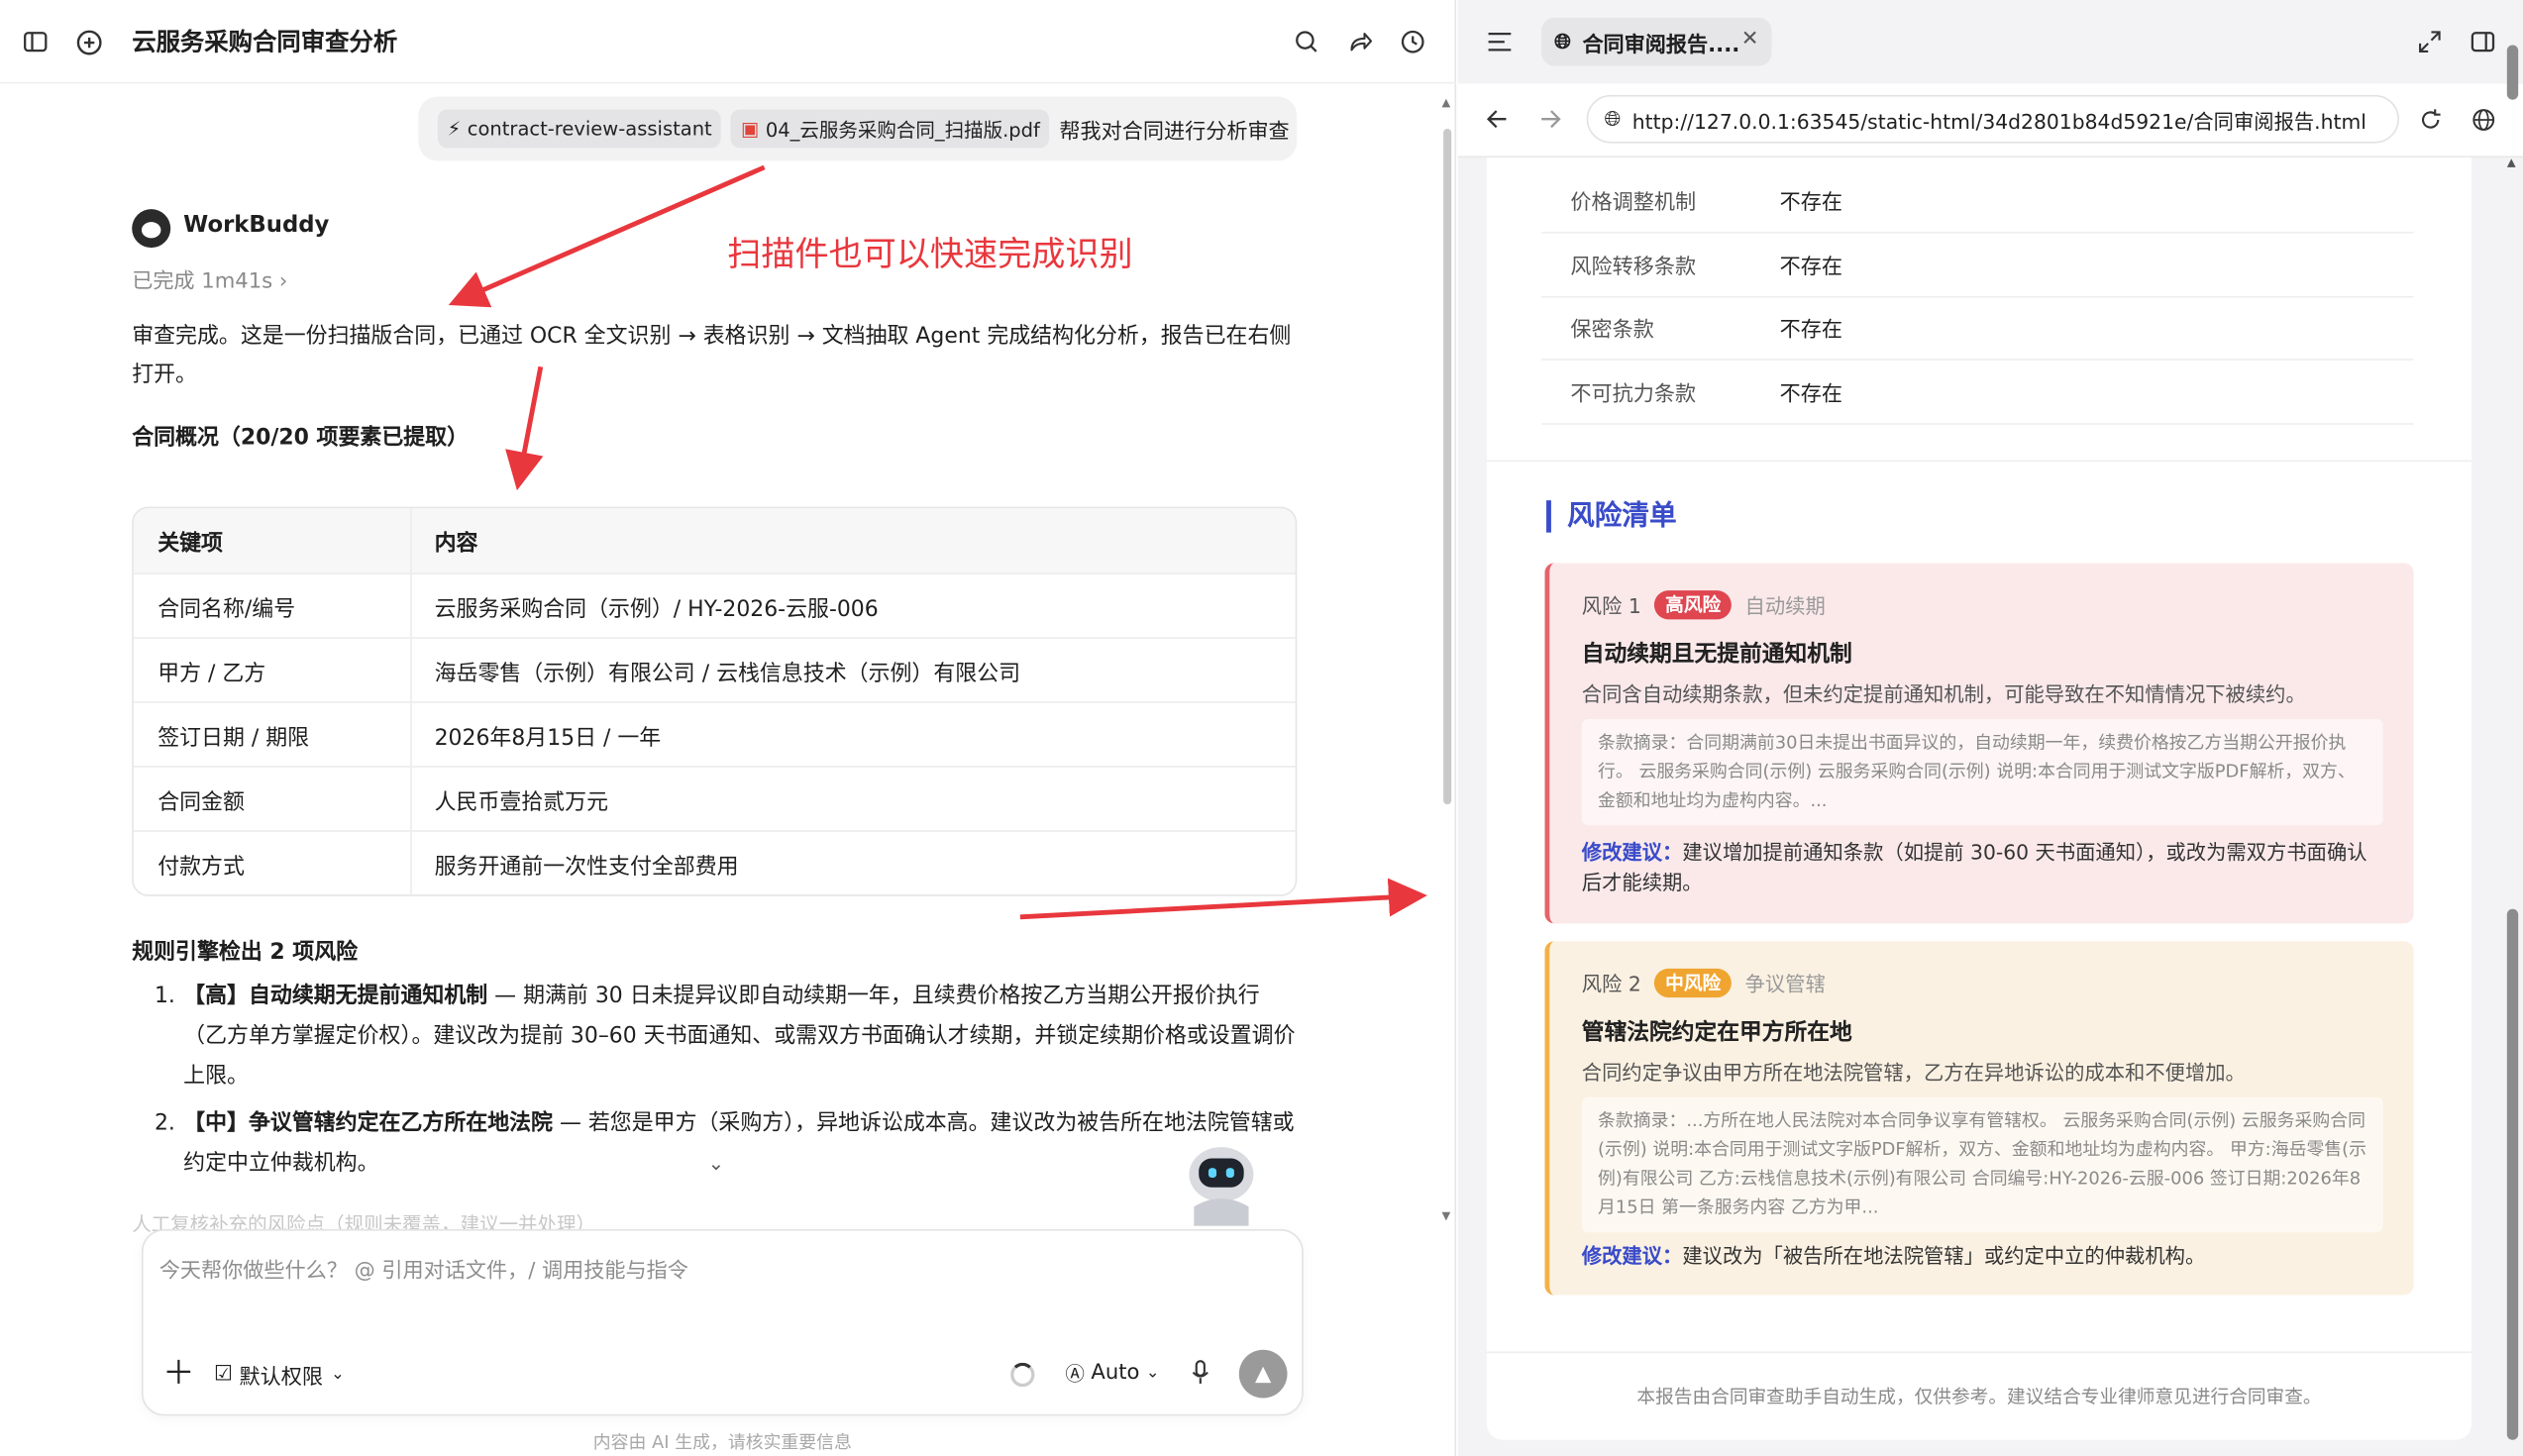 The width and height of the screenshot is (2523, 1456). What do you see at coordinates (1023, 1375) in the screenshot?
I see `loading-spinner-icon` at bounding box center [1023, 1375].